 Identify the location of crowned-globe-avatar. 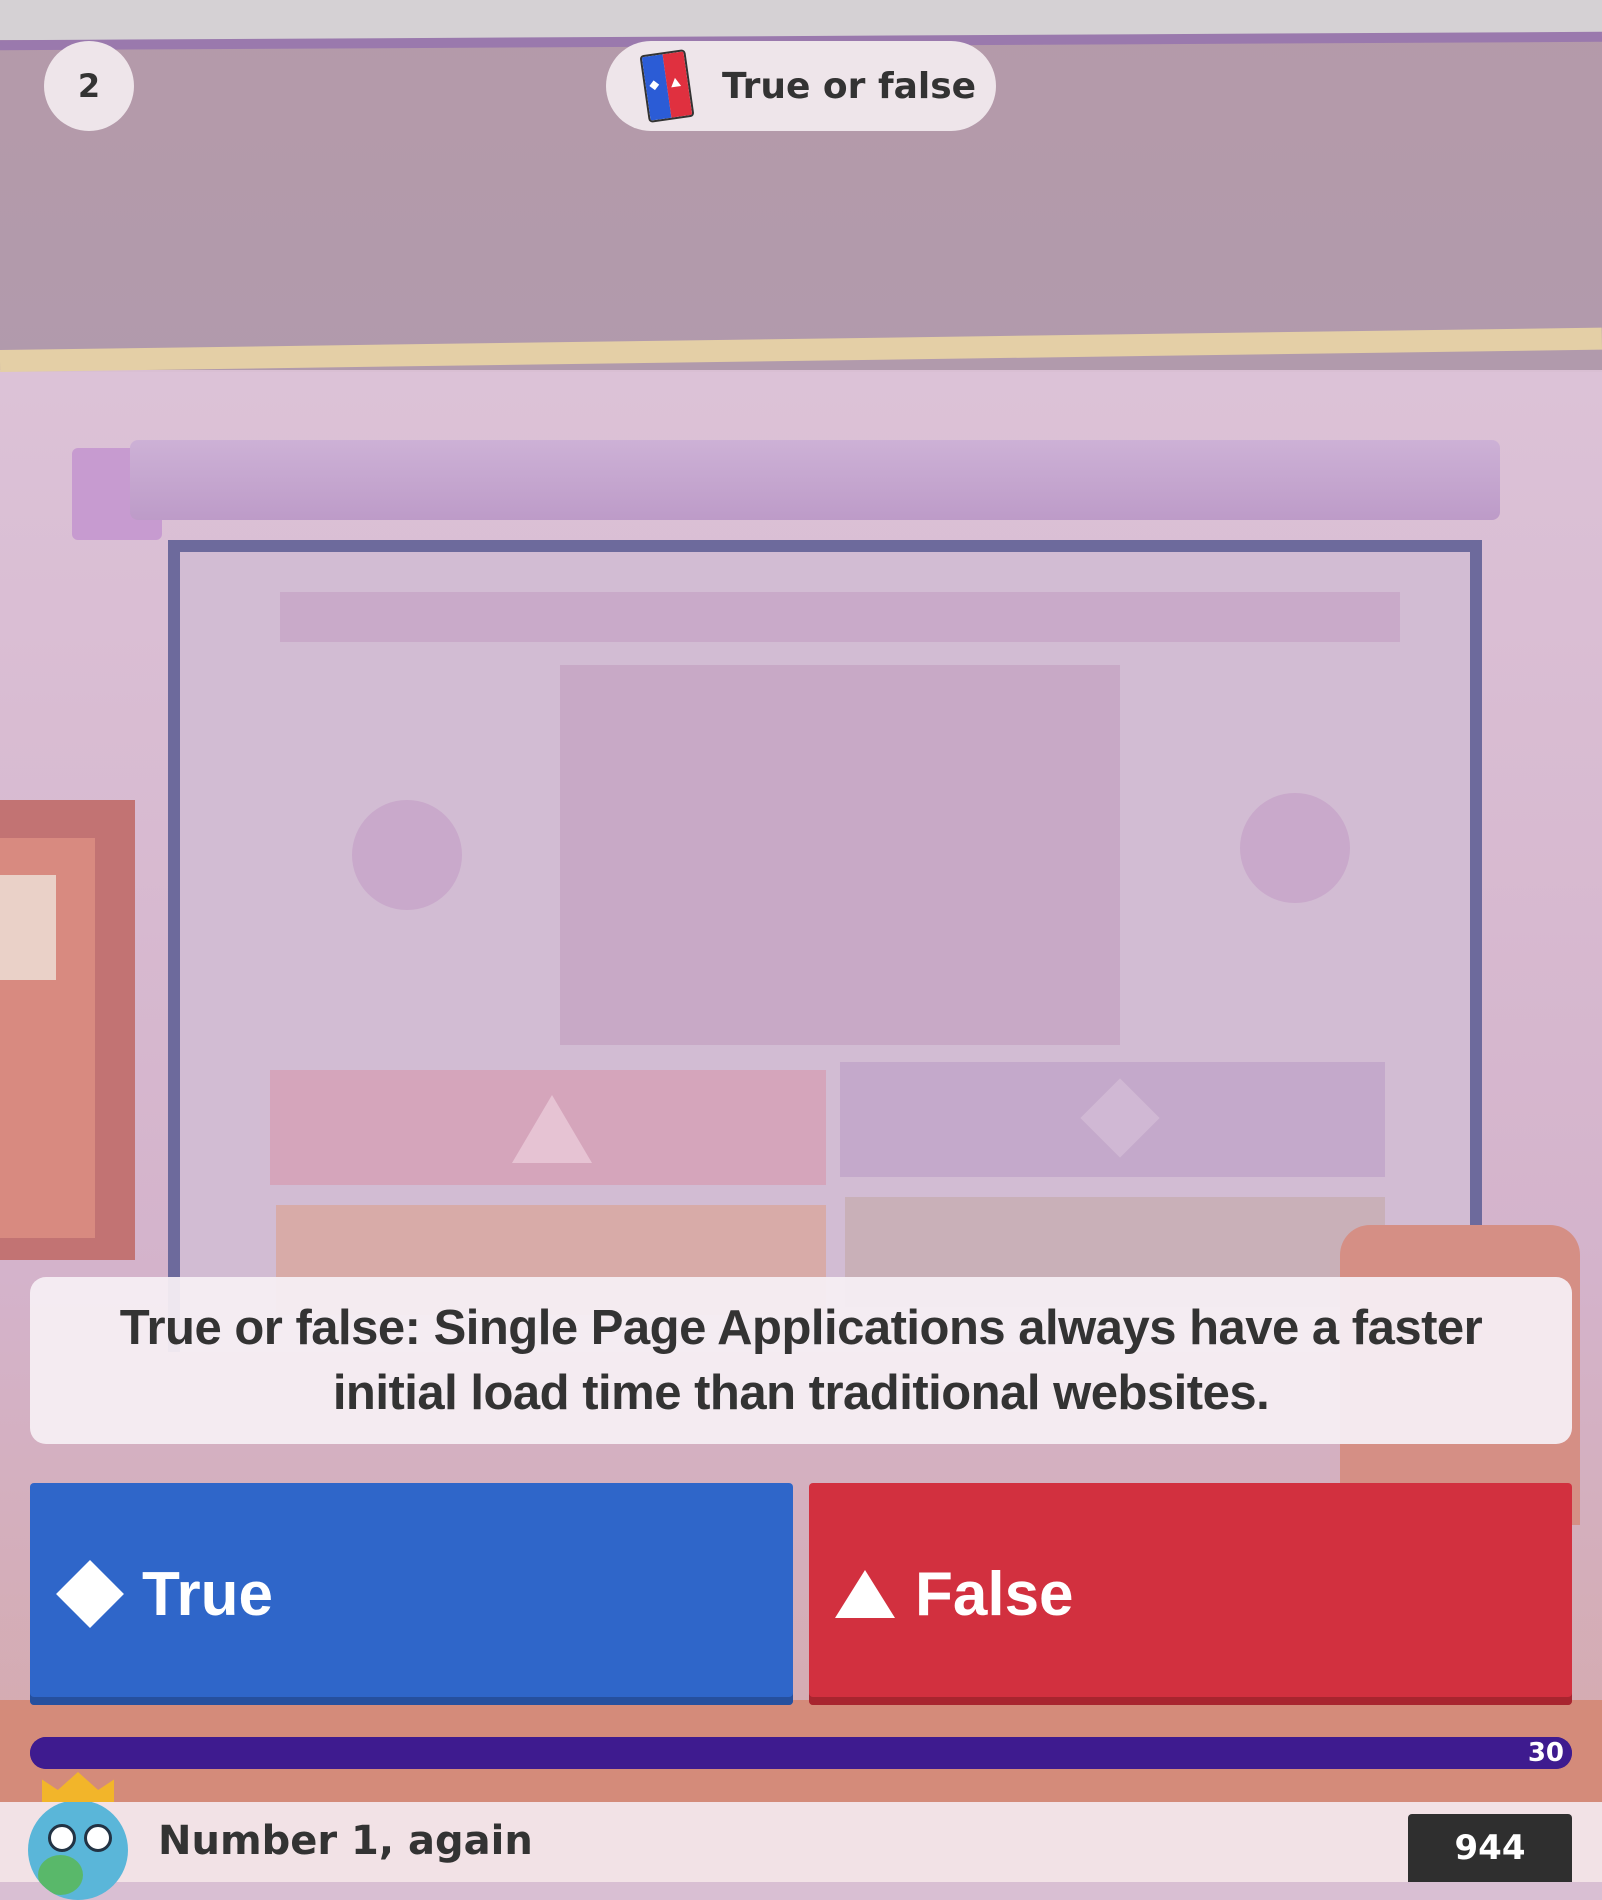
(78, 1836).